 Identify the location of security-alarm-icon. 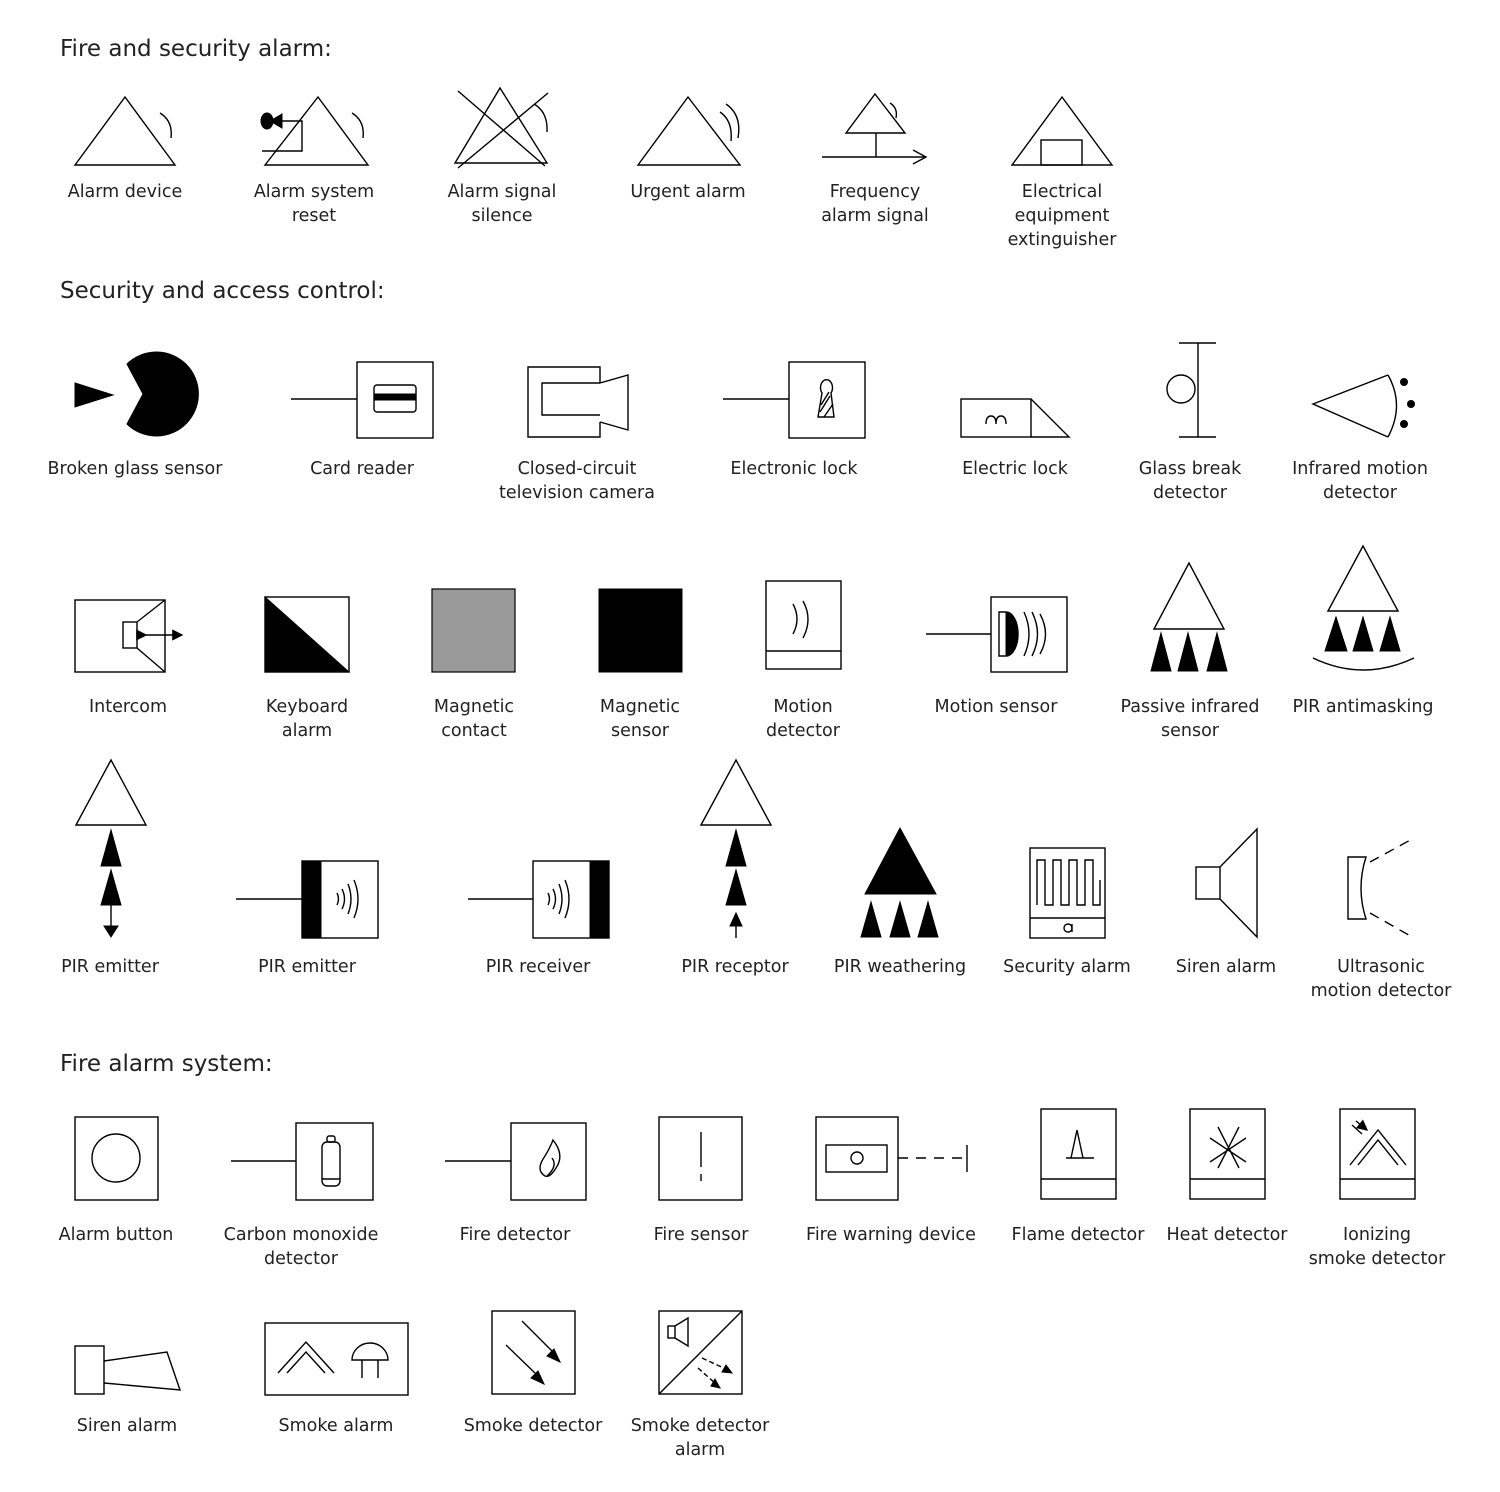
(1067, 893).